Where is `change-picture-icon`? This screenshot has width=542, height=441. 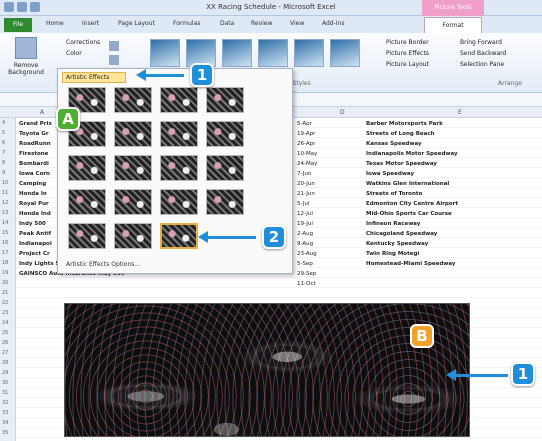
change-picture-icon is located at coordinates (114, 60).